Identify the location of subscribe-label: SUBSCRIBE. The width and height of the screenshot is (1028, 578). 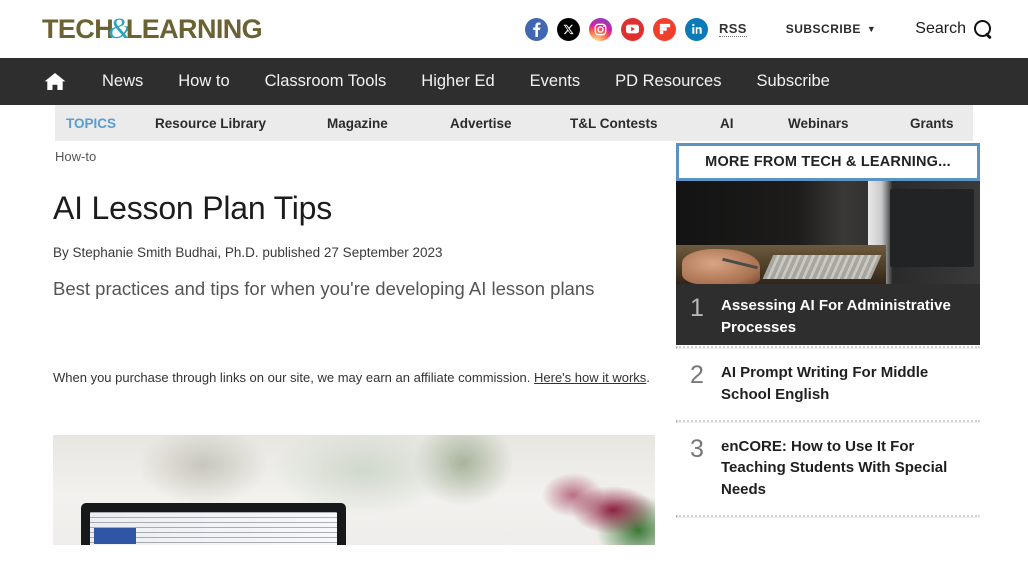
(823, 29).